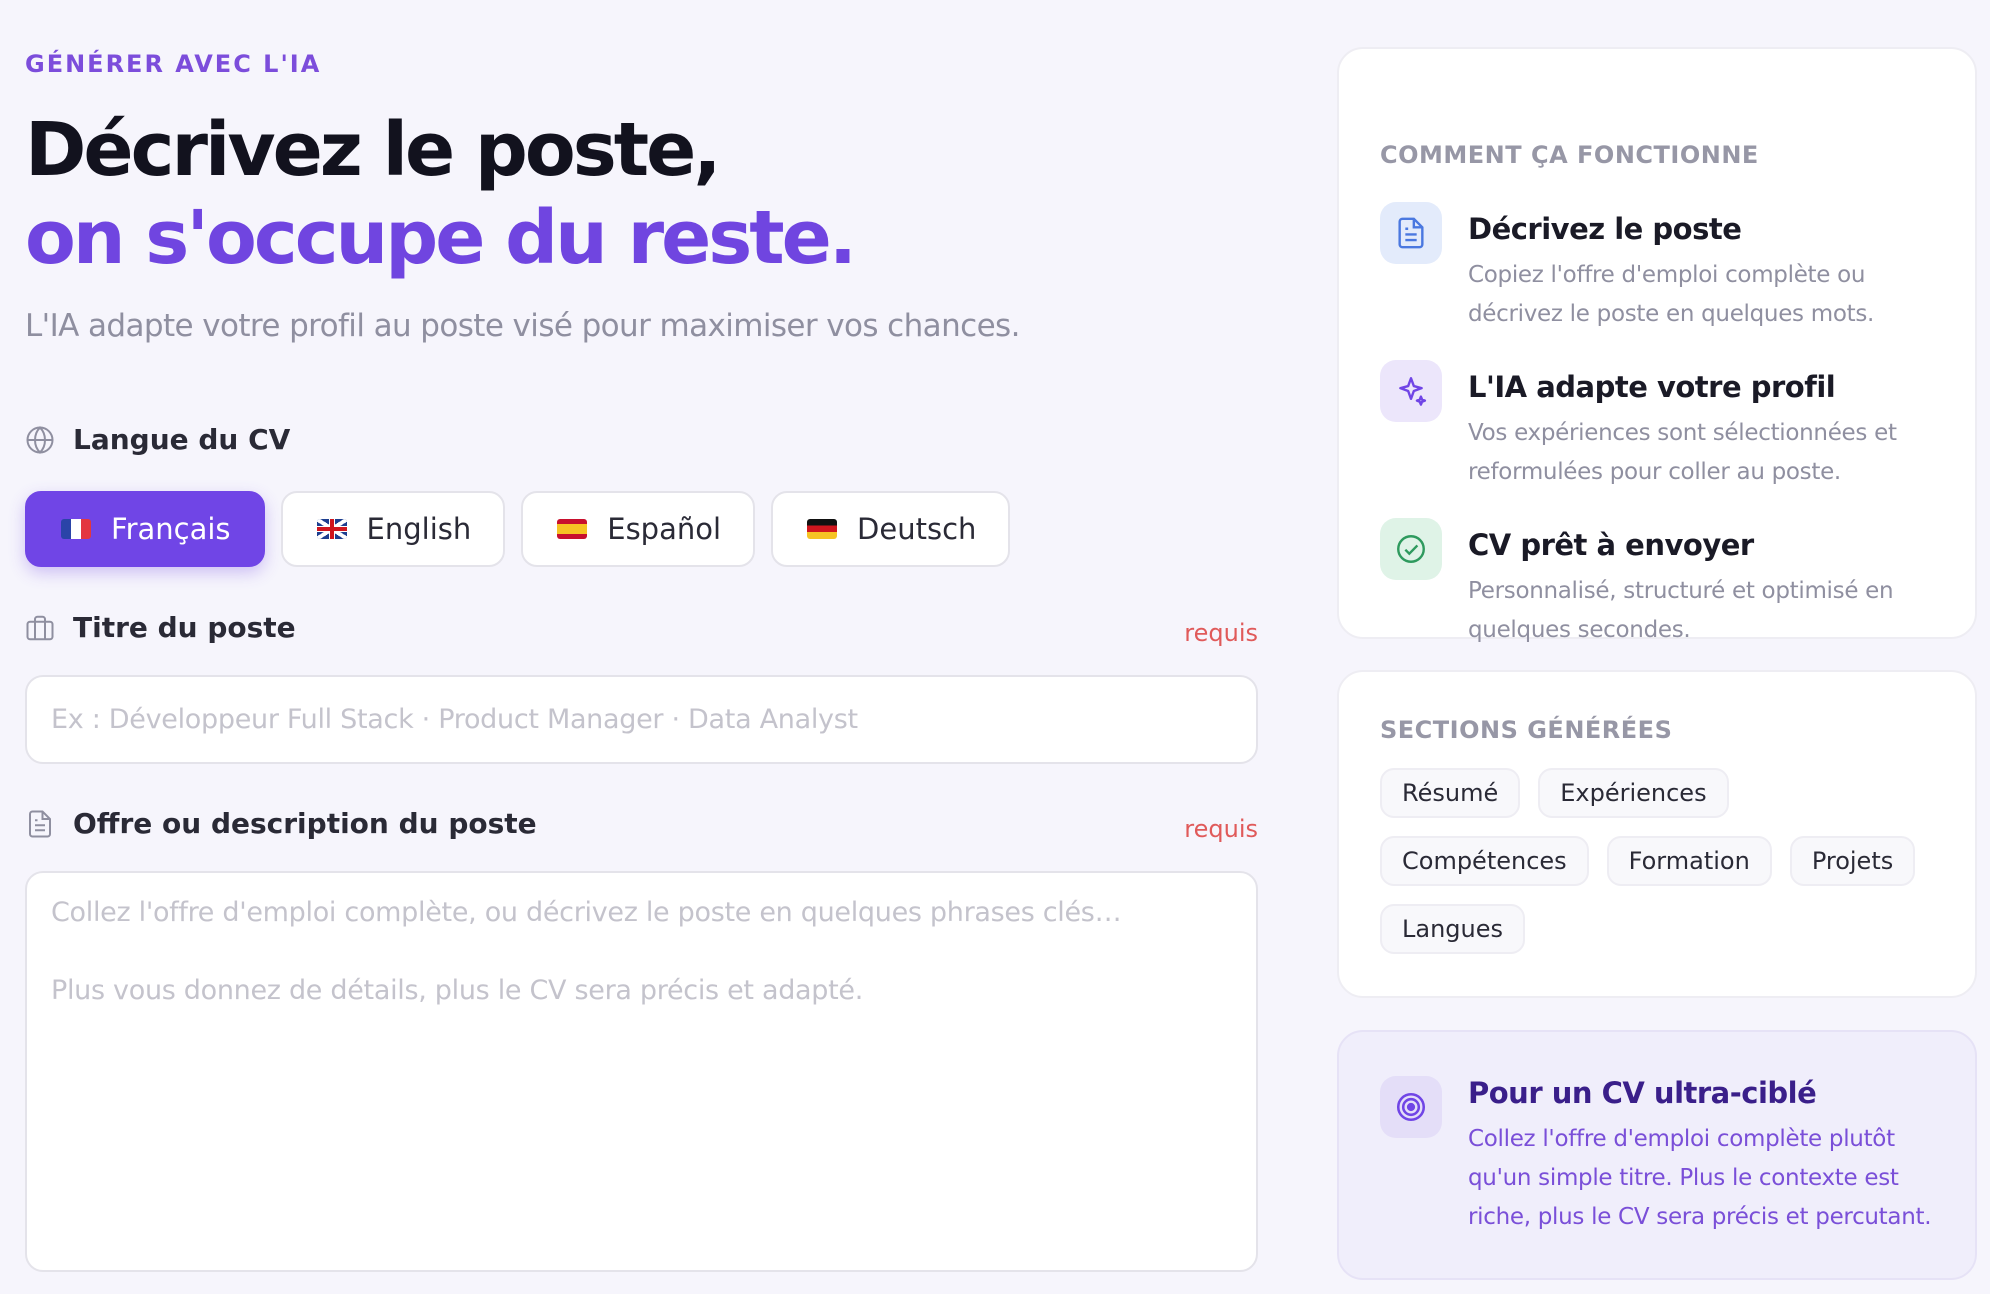 The height and width of the screenshot is (1294, 1990). Describe the element at coordinates (1526, 730) in the screenshot. I see `generated-sections-title: SECTIONS GÉNÉRÉES` at that location.